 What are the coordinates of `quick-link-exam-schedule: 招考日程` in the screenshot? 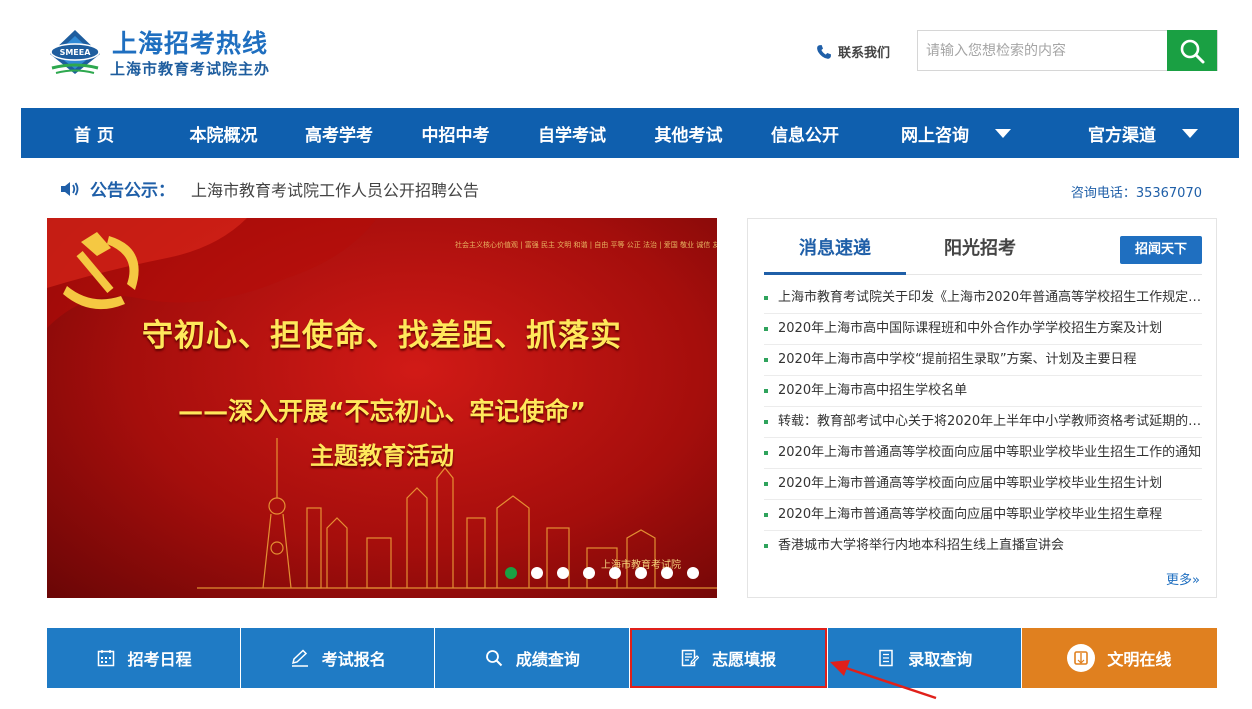 It's located at (144, 658).